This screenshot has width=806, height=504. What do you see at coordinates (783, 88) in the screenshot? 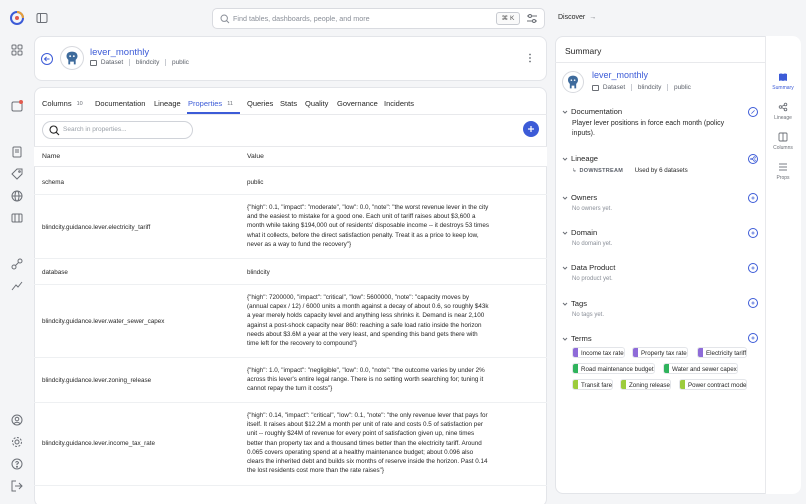
I see `rail-summary-label: Summary` at bounding box center [783, 88].